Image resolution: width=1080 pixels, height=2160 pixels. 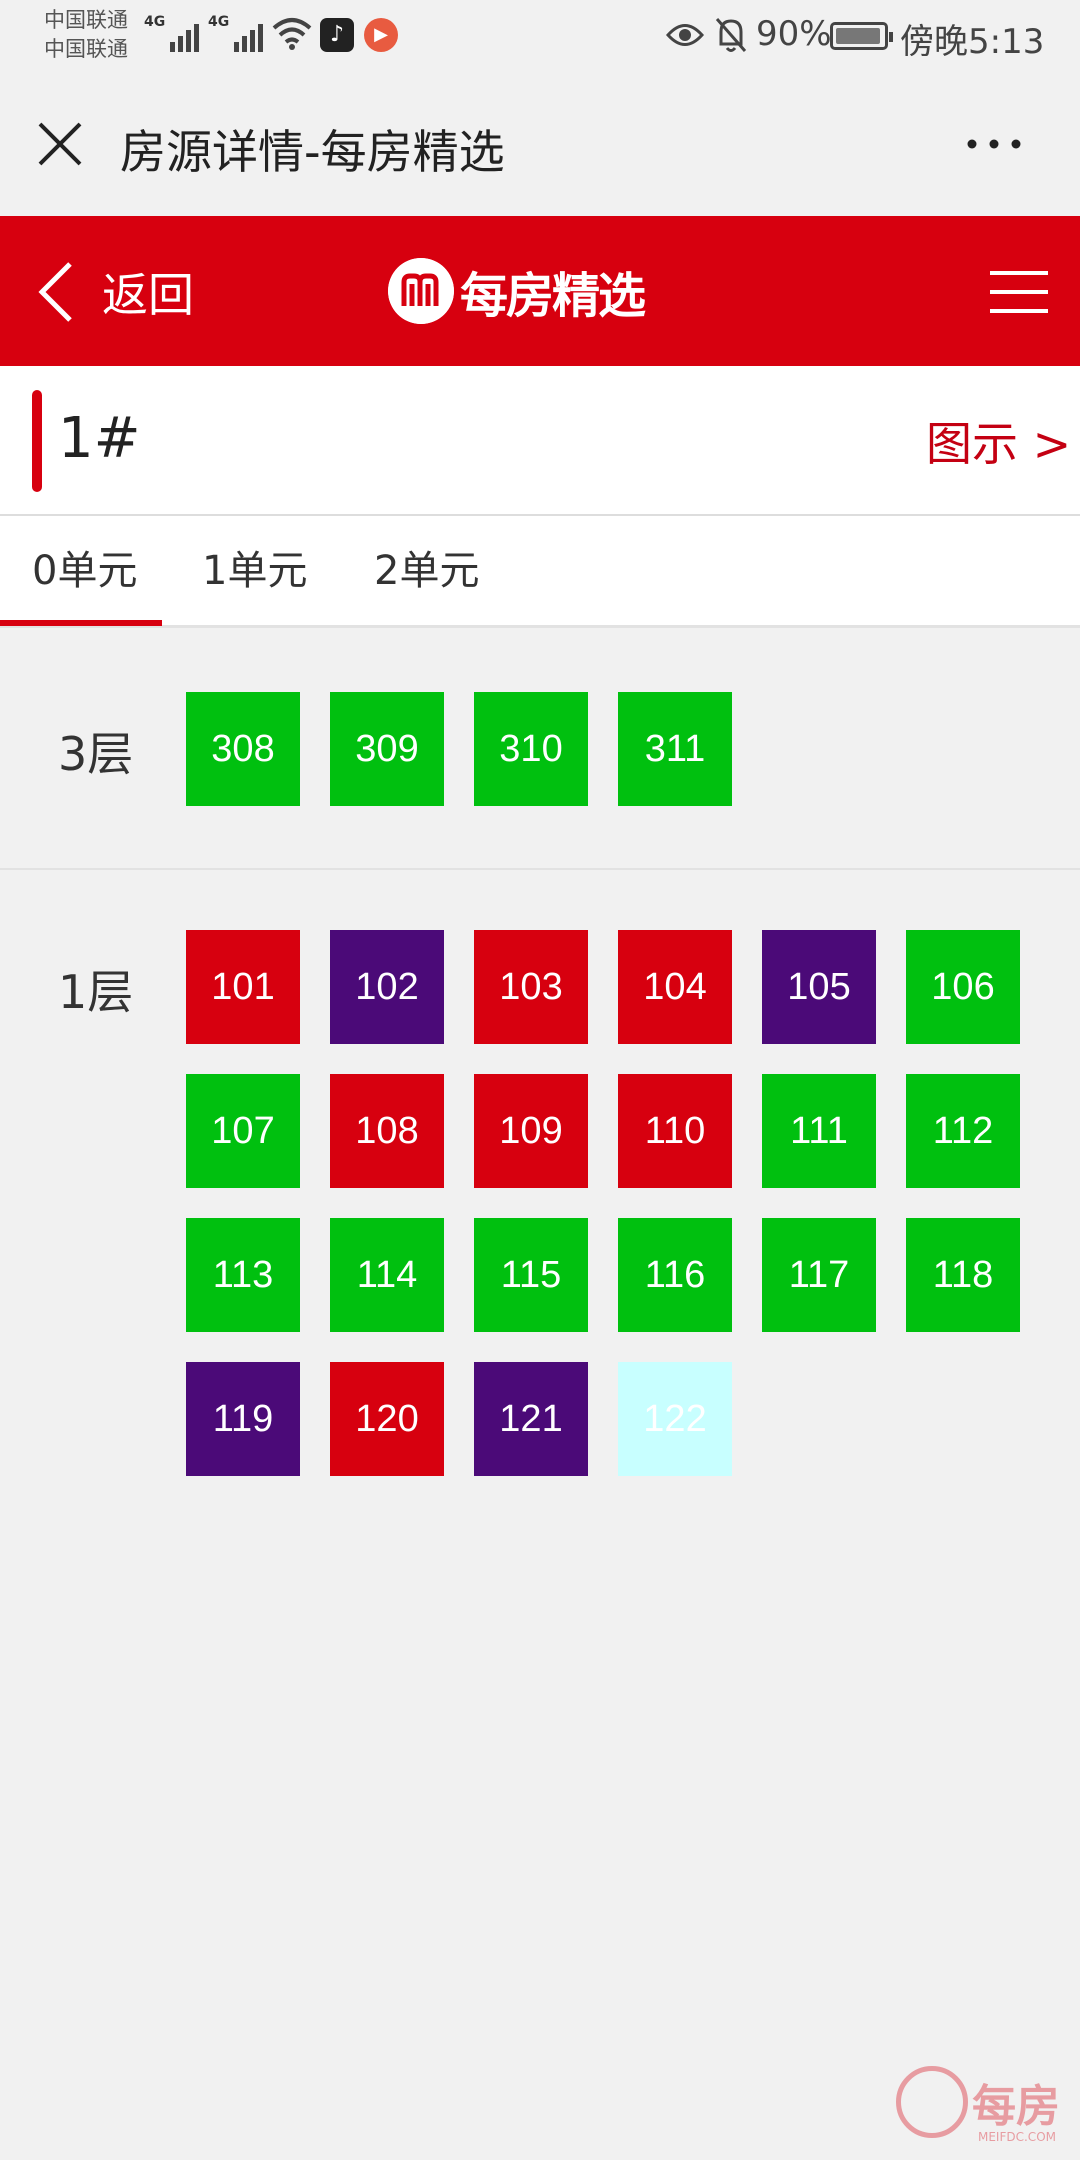 What do you see at coordinates (553, 296) in the screenshot?
I see `logo-text: 每房精选` at bounding box center [553, 296].